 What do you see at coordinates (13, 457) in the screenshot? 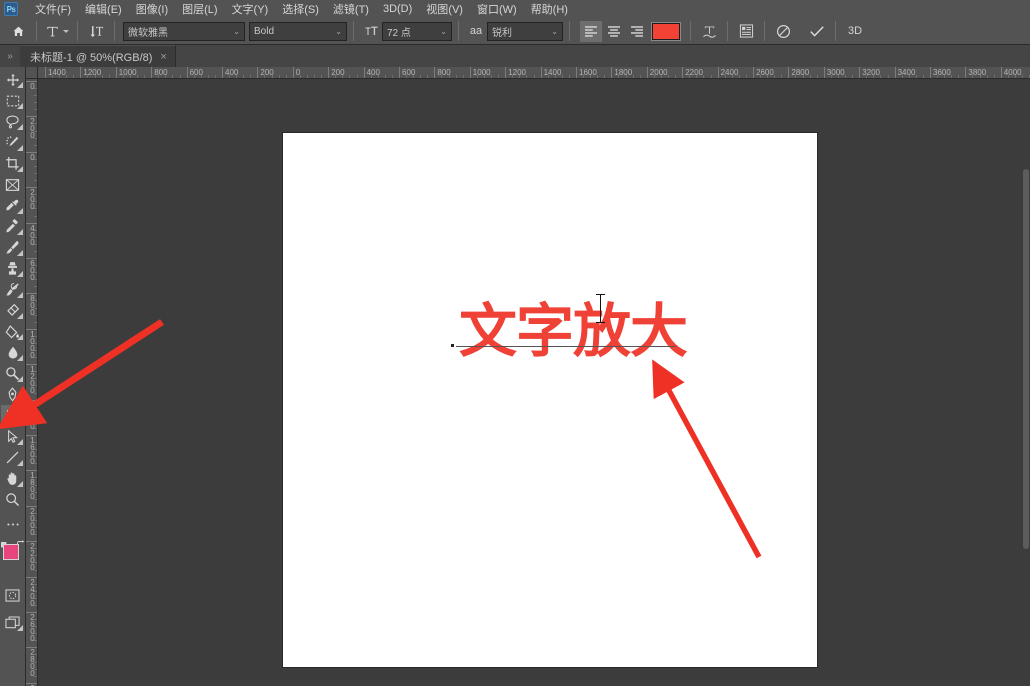
I see `line-shape-tool` at bounding box center [13, 457].